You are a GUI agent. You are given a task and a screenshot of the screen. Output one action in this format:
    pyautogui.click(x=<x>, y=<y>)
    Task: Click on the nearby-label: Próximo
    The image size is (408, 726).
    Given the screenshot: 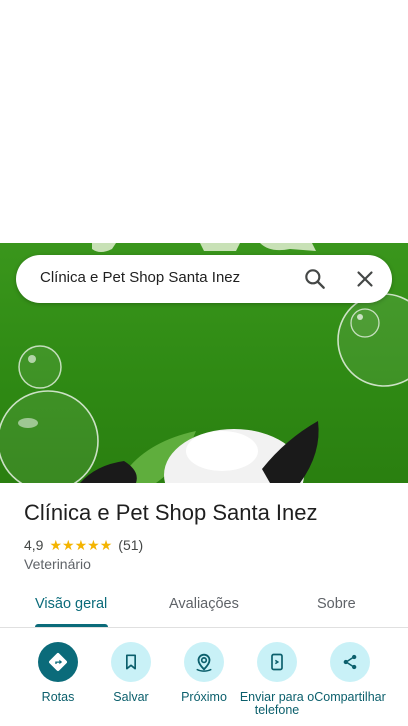 What is the action you would take?
    pyautogui.click(x=204, y=697)
    